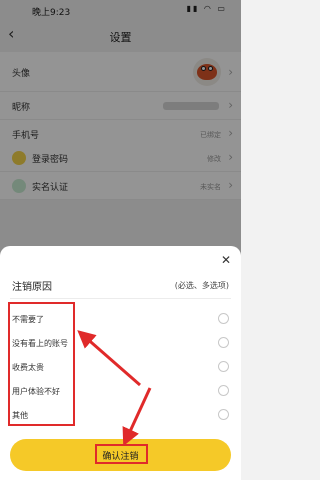  I want to click on annotation-arrows, so click(114, 388).